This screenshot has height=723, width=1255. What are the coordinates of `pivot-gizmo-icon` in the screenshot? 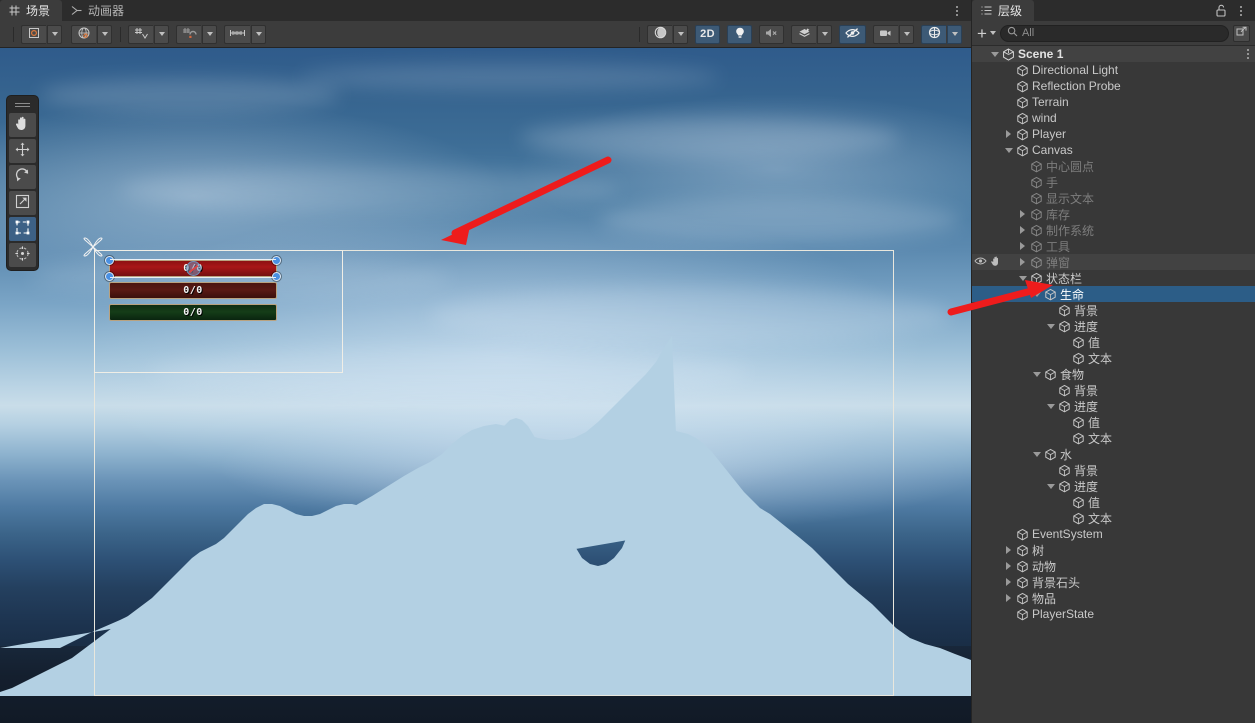 It's located at (93, 247).